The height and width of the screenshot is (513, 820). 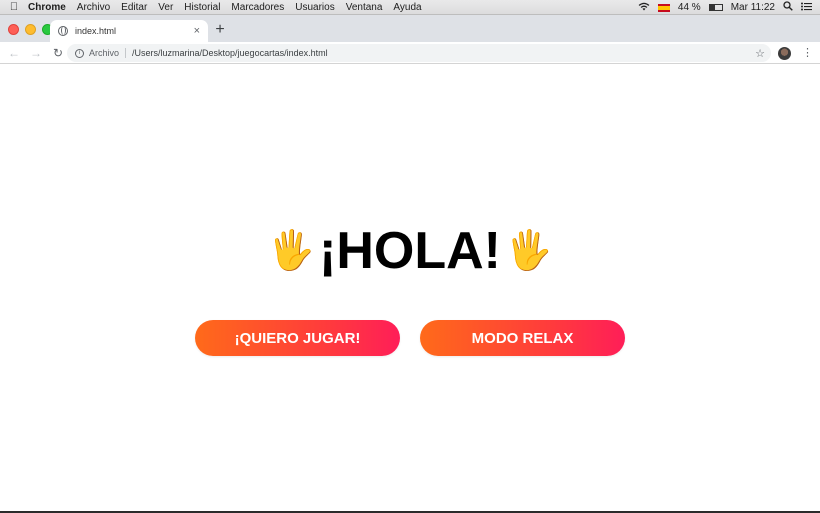 I want to click on play-button: ¡QUIERO JUGAR!, so click(x=297, y=338).